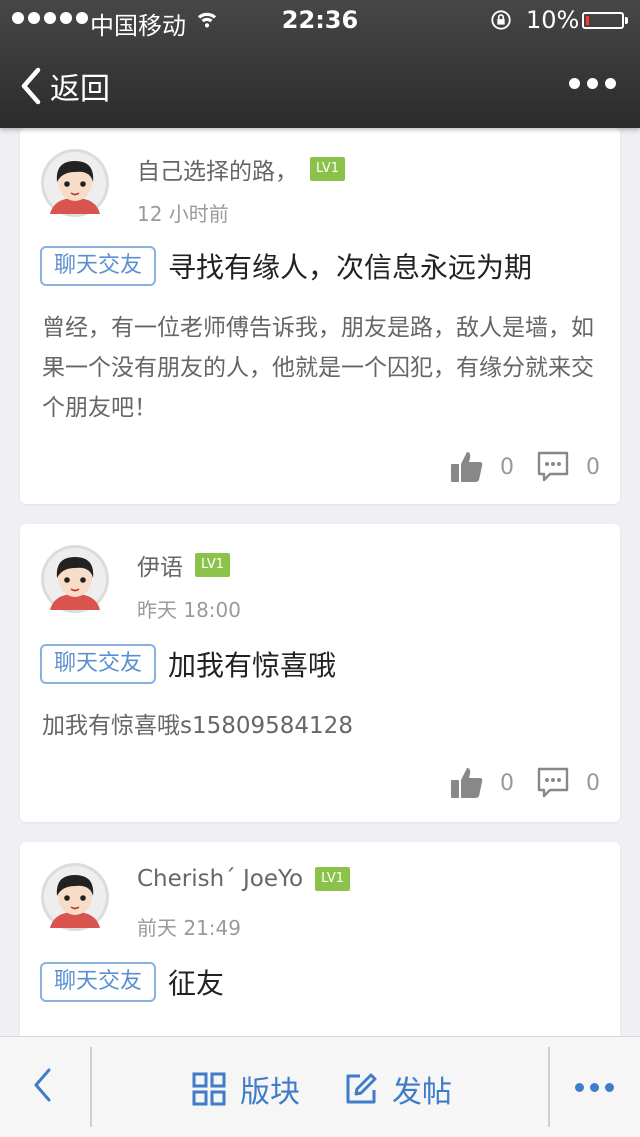 This screenshot has height=1137, width=640. Describe the element at coordinates (320, 86) in the screenshot. I see `nav-bar: 返回` at that location.